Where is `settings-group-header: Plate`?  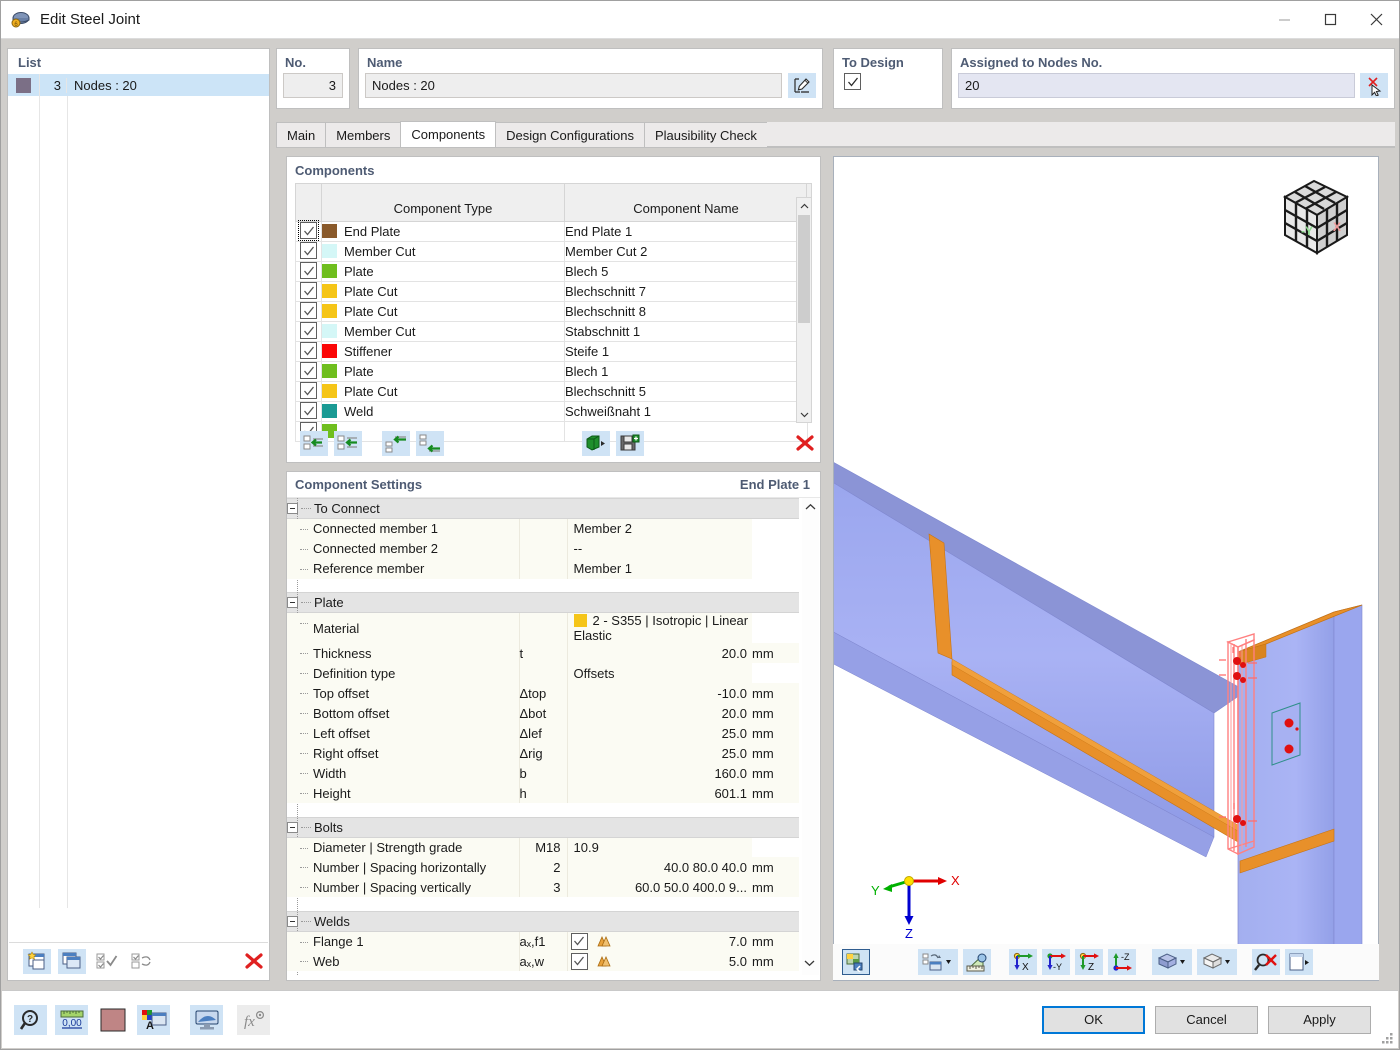 settings-group-header: Plate is located at coordinates (543, 602).